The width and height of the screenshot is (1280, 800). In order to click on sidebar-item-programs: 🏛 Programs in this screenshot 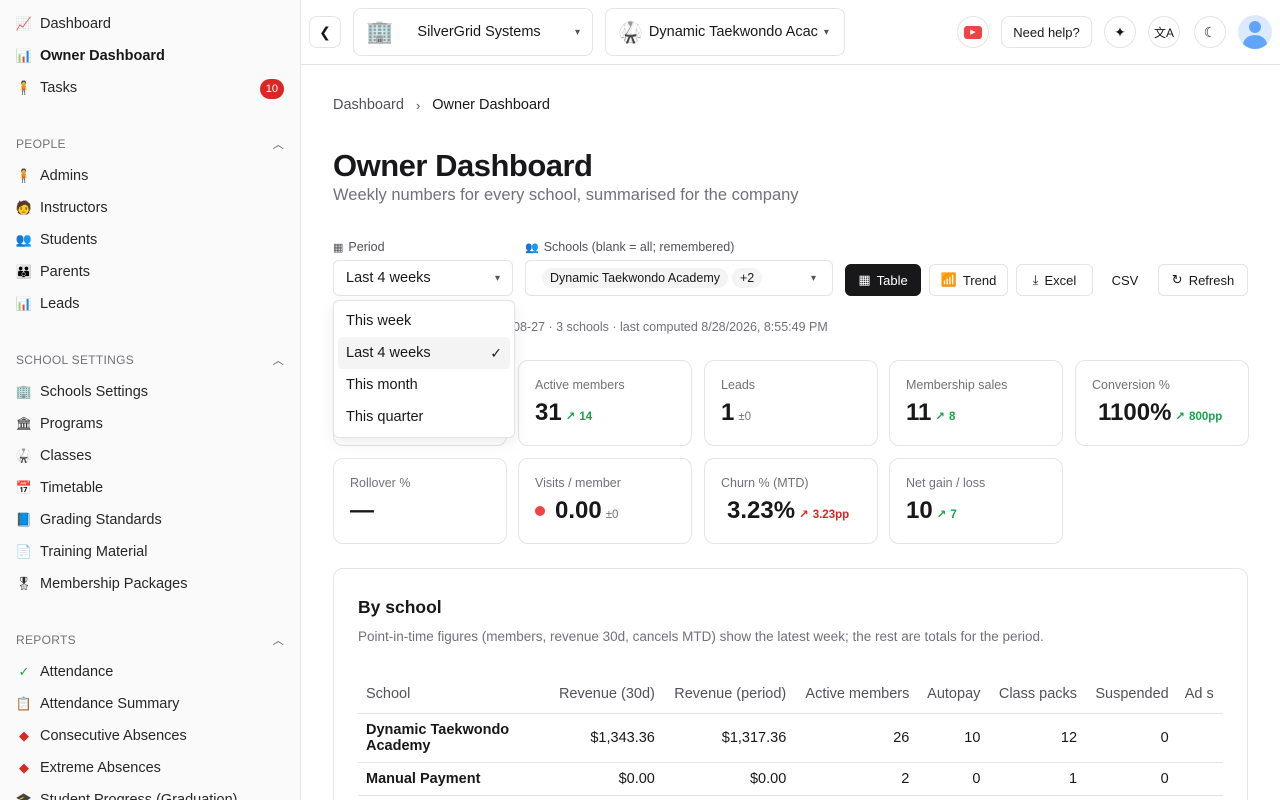, I will do `click(150, 424)`.